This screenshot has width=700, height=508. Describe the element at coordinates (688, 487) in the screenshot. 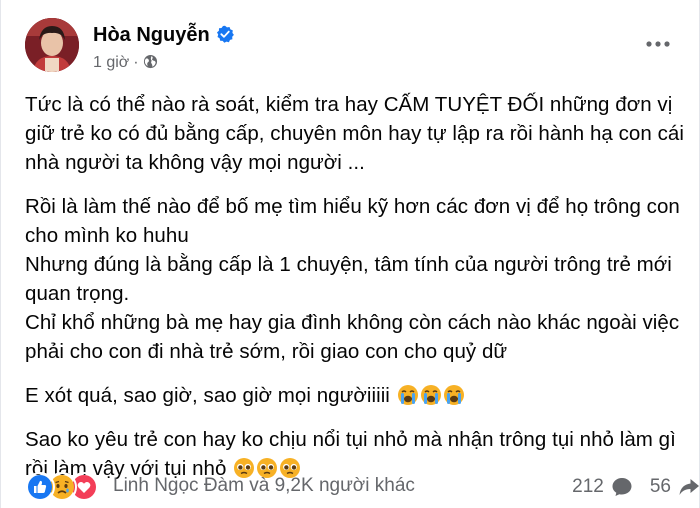

I see `share-icon` at that location.